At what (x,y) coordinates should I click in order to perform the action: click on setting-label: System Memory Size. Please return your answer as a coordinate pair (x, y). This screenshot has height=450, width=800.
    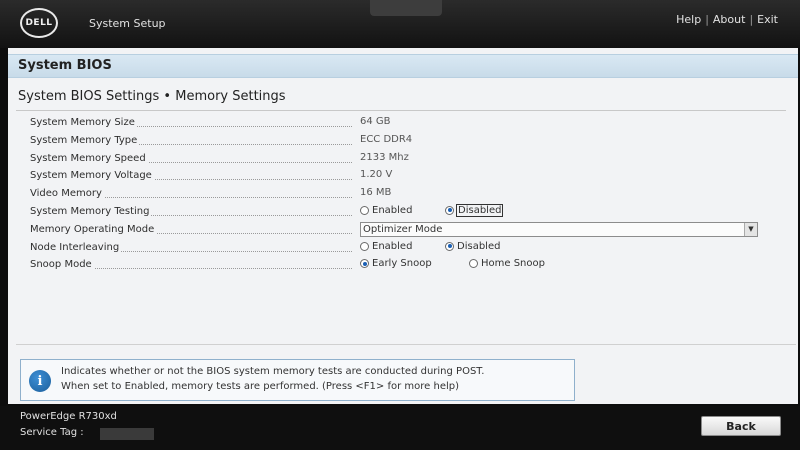
    Looking at the image, I should click on (83, 122).